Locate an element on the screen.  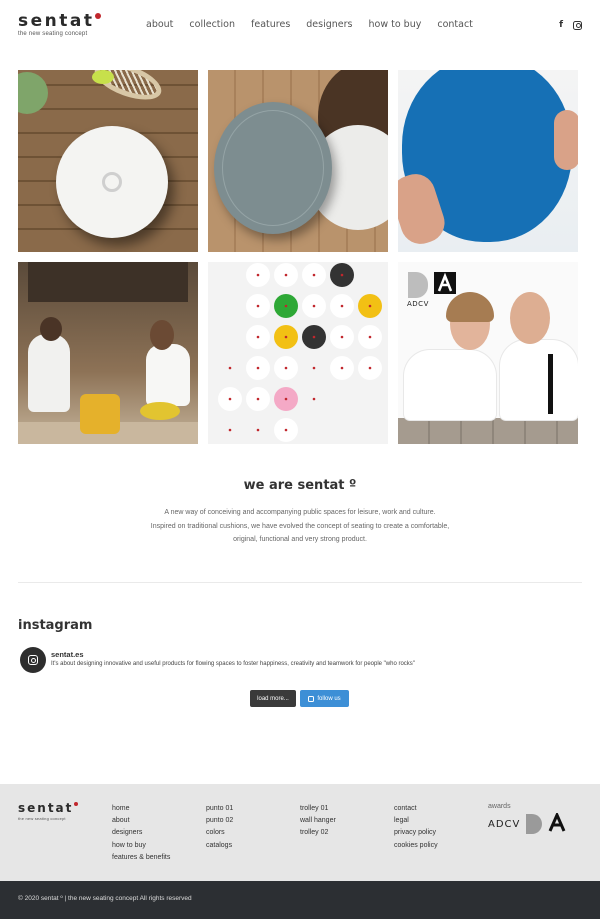
footer-link-privacy: privacy policy is located at coordinates (416, 833).